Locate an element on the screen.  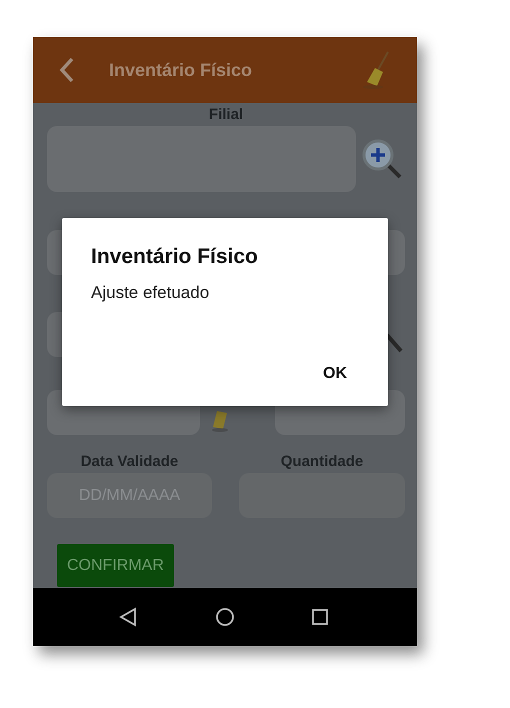
recent-apps-icon is located at coordinates (320, 617).